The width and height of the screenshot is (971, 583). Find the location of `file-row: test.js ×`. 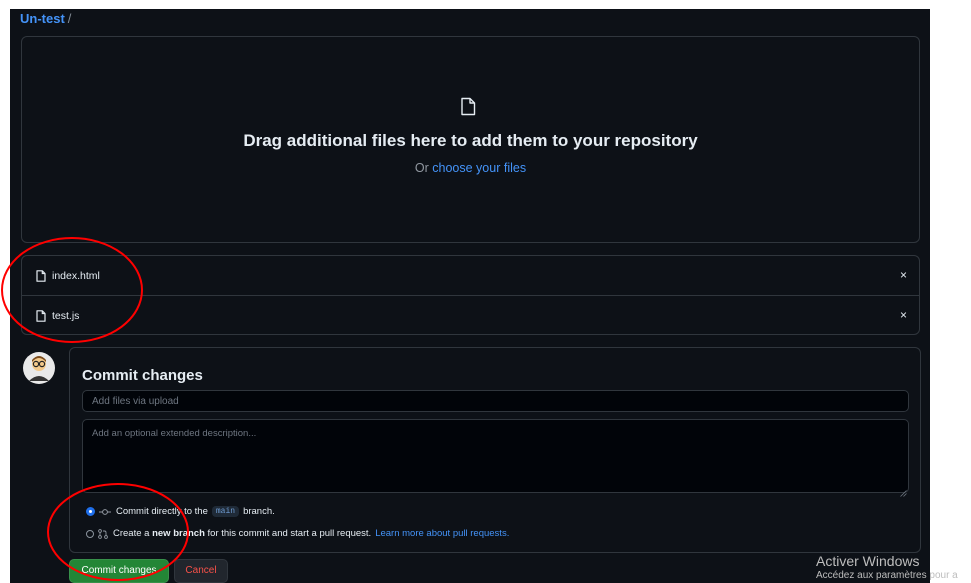

file-row: test.js × is located at coordinates (470, 315).